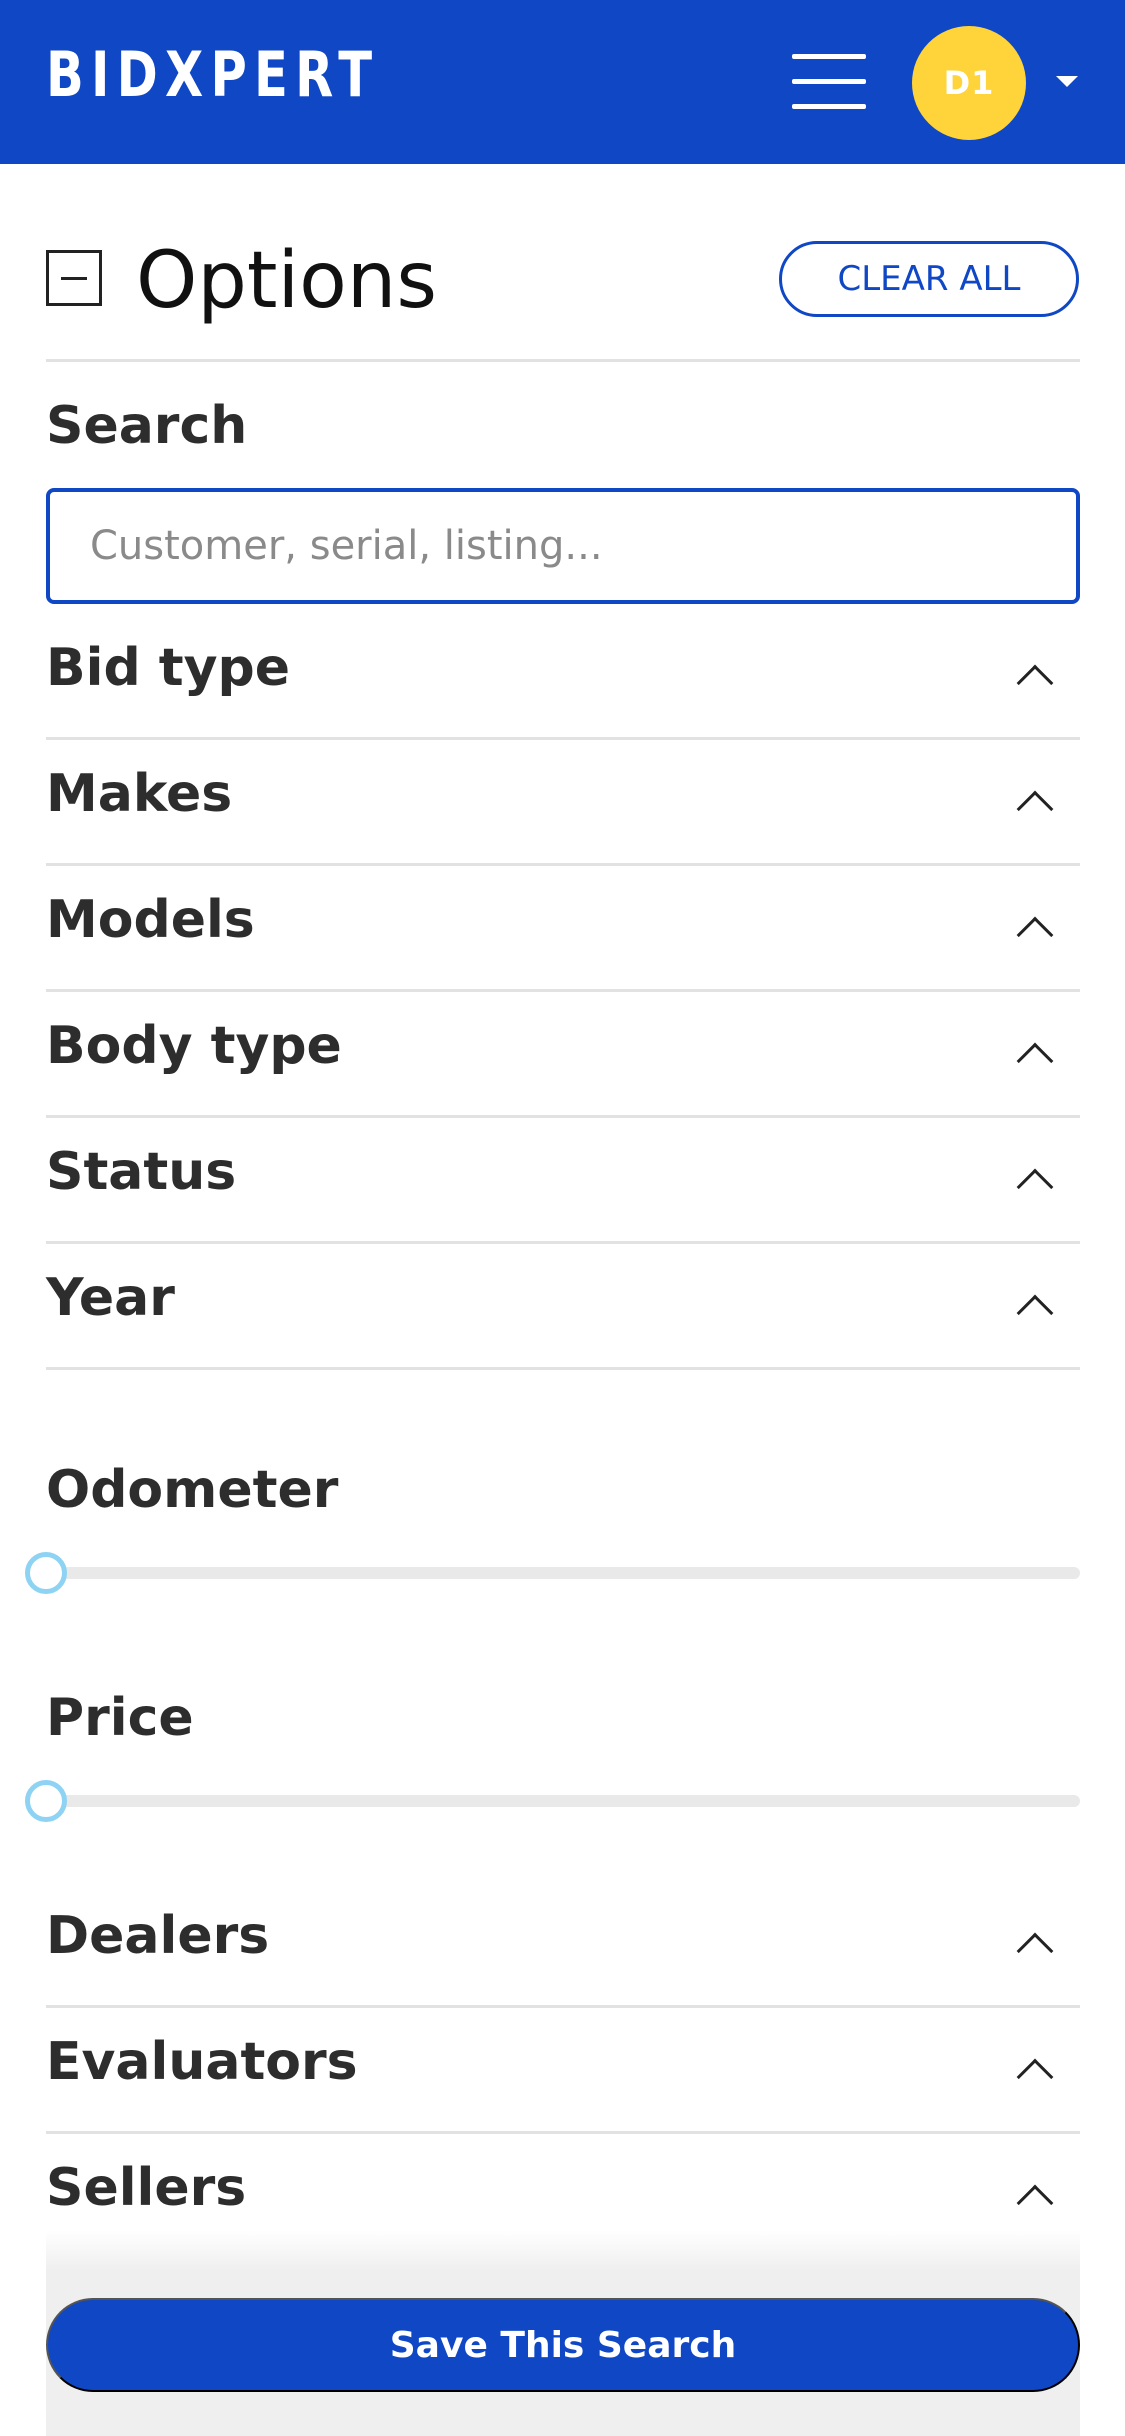 This screenshot has width=1125, height=2436. What do you see at coordinates (192, 1490) in the screenshot?
I see `odometer-label: Odometer` at bounding box center [192, 1490].